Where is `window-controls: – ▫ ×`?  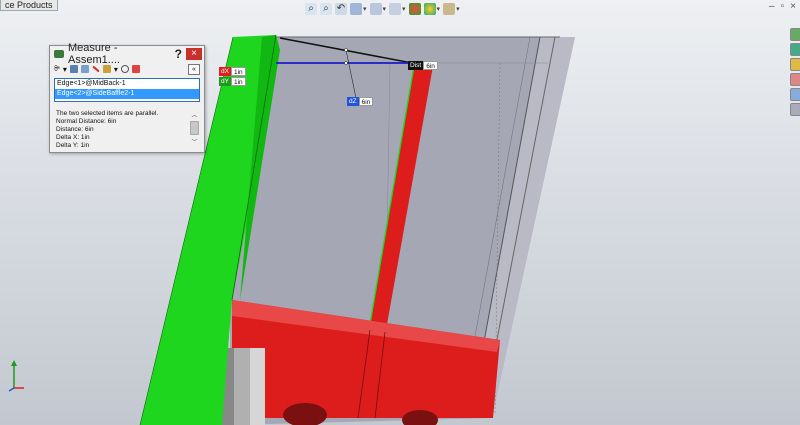
window-controls: – ▫ × is located at coordinates (782, 6).